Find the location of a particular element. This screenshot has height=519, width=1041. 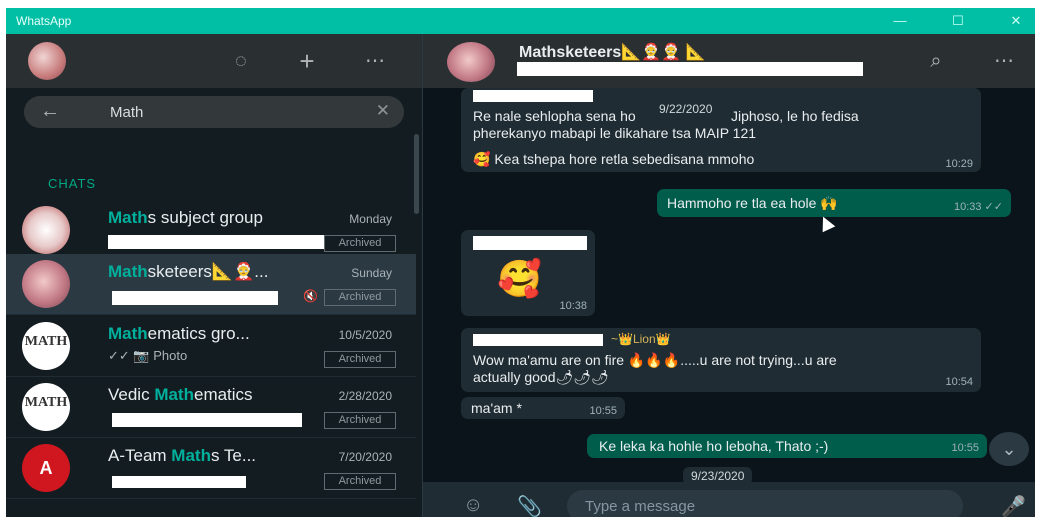

section-label-chats: CHATS is located at coordinates (72, 183).